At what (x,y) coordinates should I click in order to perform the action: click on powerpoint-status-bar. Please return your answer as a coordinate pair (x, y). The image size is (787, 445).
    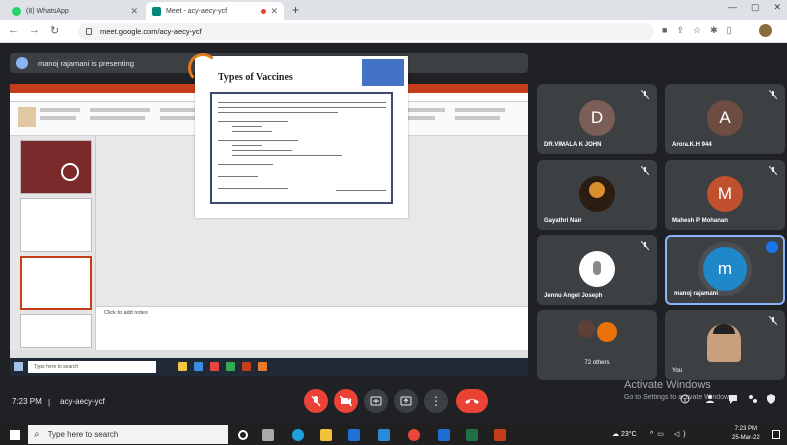
    Looking at the image, I should click on (269, 354).